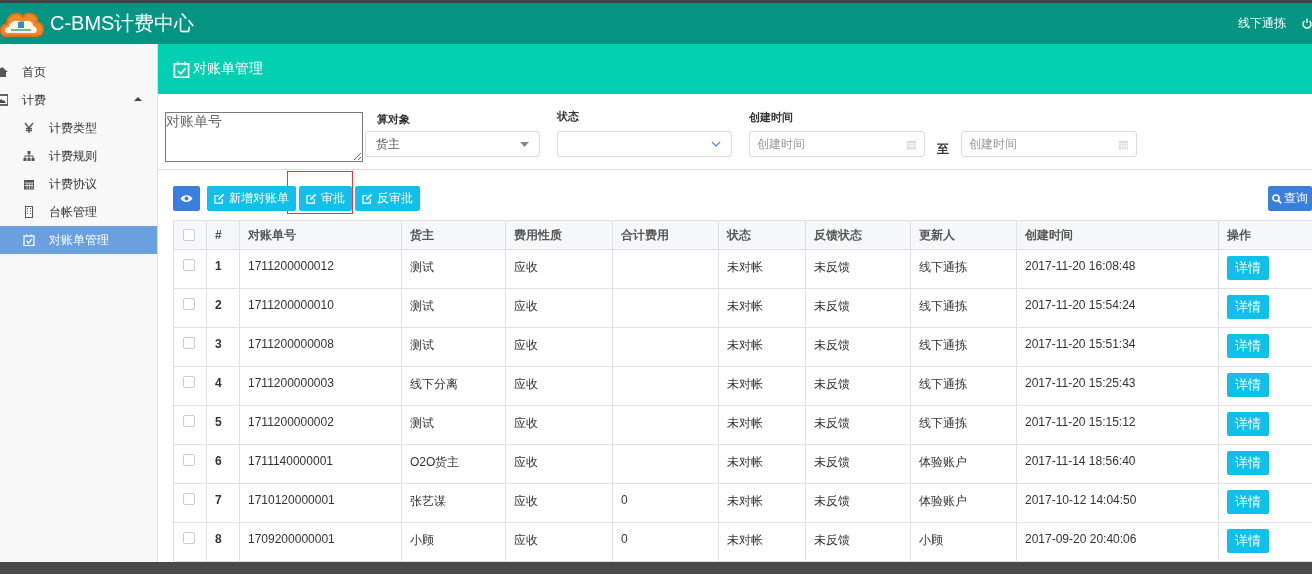 This screenshot has height=588, width=1312. Describe the element at coordinates (644, 144) in the screenshot. I see `status-select` at that location.